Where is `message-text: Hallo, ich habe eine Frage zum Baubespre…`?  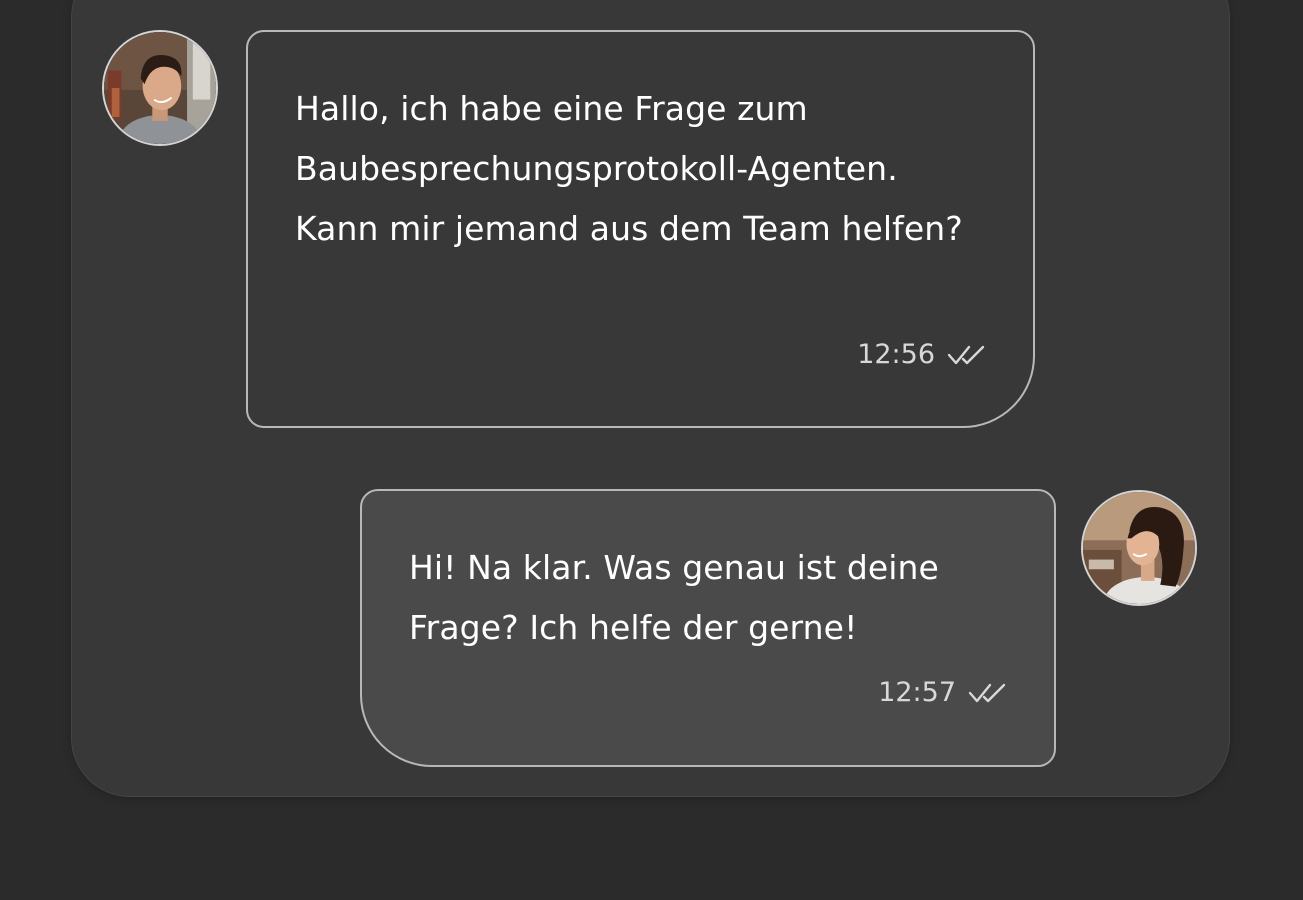
message-text: Hallo, ich habe eine Frage zum Baubespre… is located at coordinates (629, 168).